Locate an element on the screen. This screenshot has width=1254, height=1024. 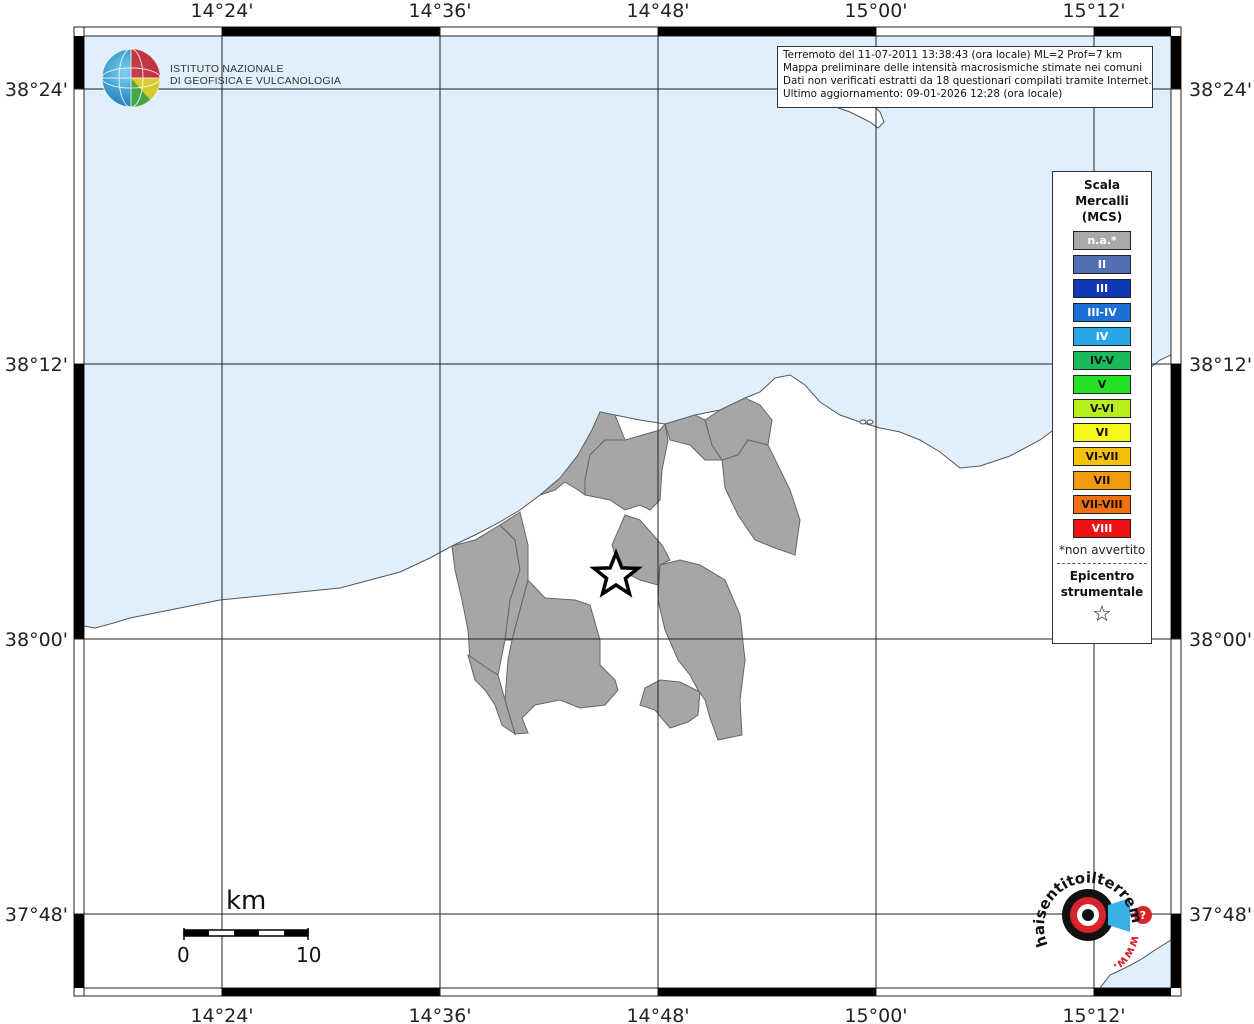
latitude-labels-right: 38°24' 38°12' 38°00' 37°48' is located at coordinates (1220, 502).